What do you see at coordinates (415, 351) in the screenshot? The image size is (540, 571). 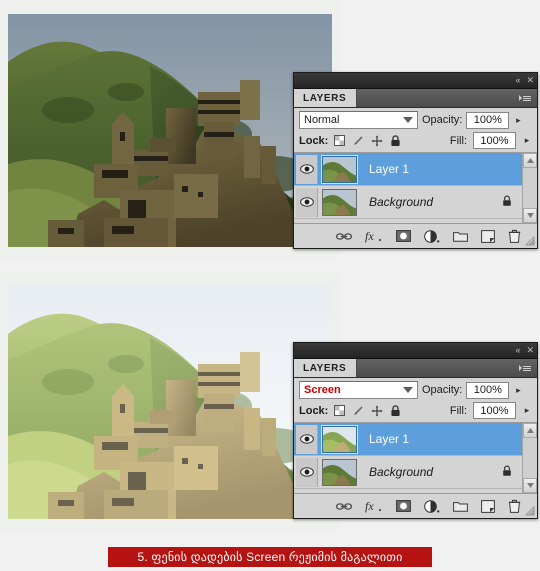 I see `panel-titlebar-bottom: « ✕` at bounding box center [415, 351].